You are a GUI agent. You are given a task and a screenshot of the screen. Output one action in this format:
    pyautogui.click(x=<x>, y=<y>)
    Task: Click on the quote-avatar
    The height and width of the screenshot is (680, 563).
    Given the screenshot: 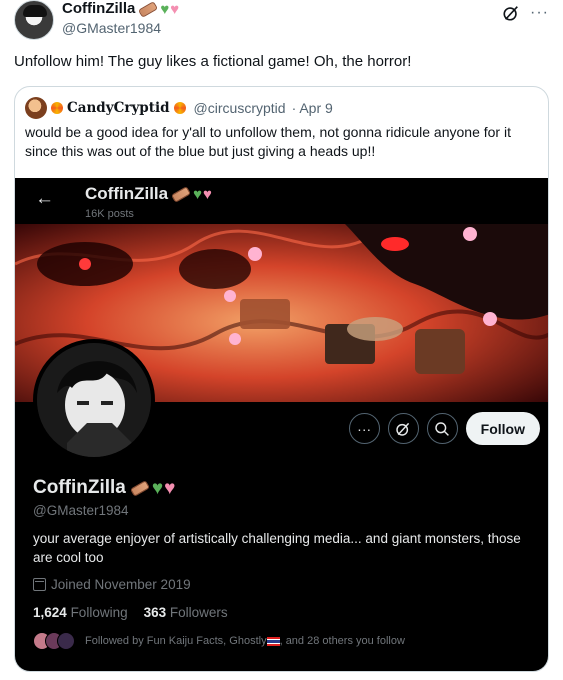 What is the action you would take?
    pyautogui.click(x=36, y=108)
    